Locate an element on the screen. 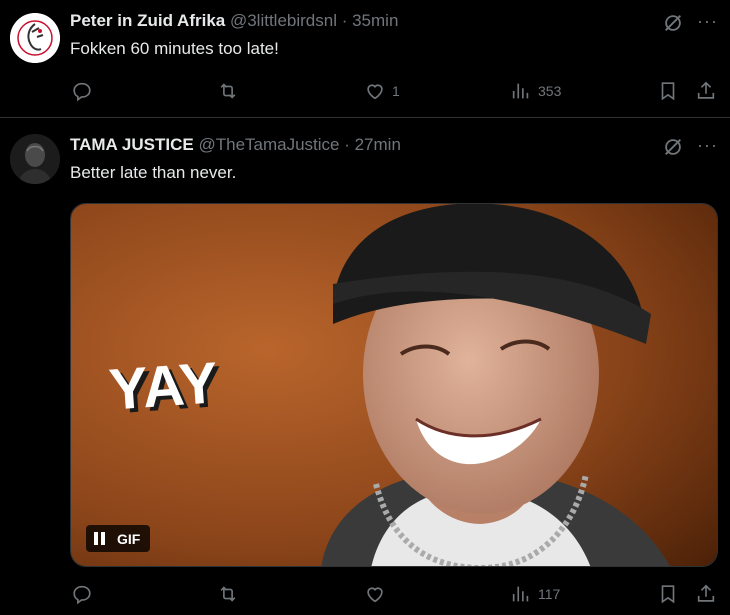  profile-photo-icon is located at coordinates (35, 159).